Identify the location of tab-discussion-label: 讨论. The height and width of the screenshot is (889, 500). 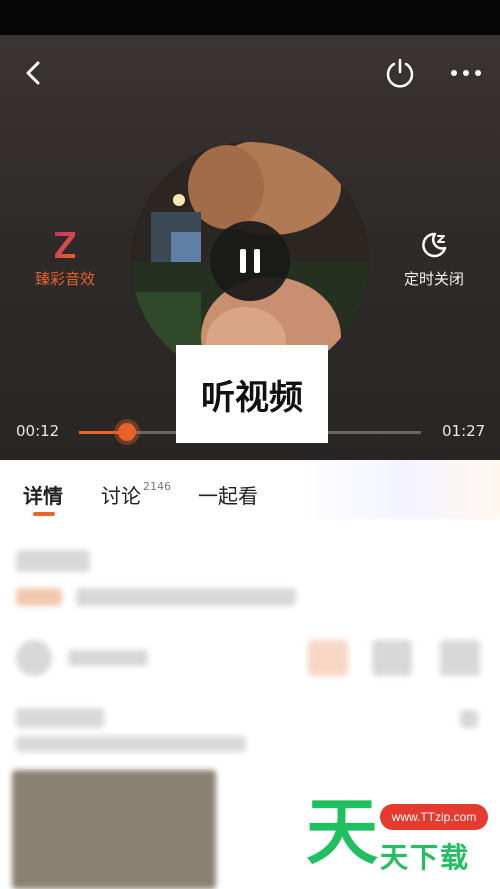
(121, 496).